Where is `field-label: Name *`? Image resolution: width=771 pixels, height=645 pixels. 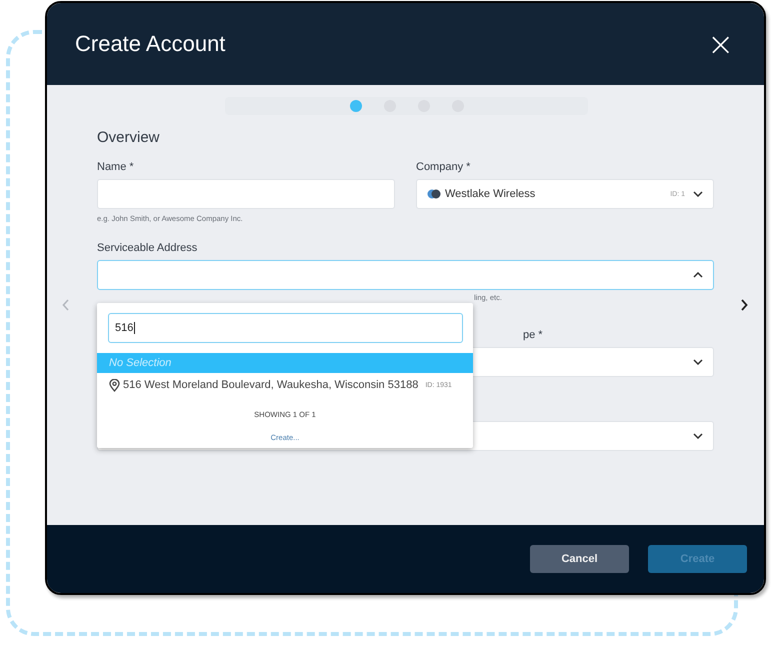 field-label: Name * is located at coordinates (116, 167).